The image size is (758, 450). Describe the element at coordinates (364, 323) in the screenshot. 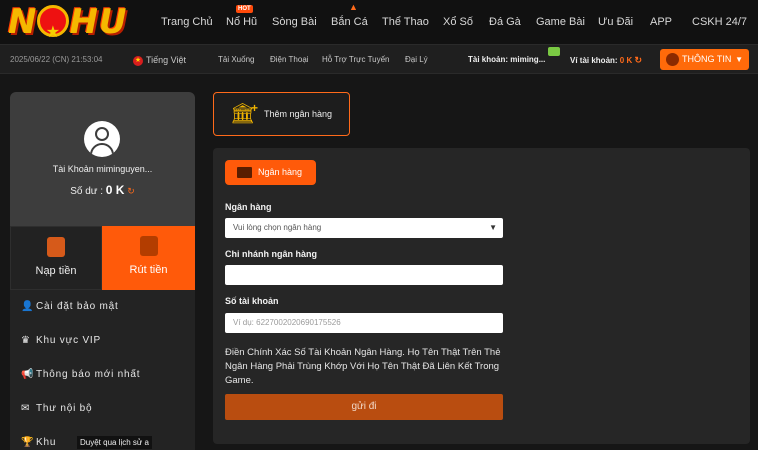

I see `account-number-input: Ví dụ: 6227002020690175526` at that location.